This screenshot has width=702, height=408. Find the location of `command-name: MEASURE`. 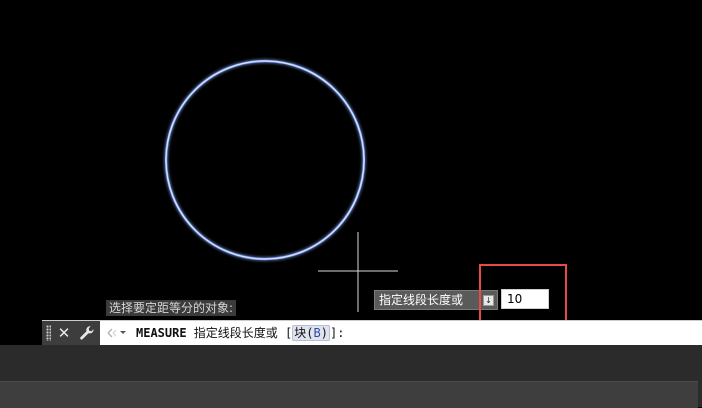

command-name: MEASURE is located at coordinates (161, 333).